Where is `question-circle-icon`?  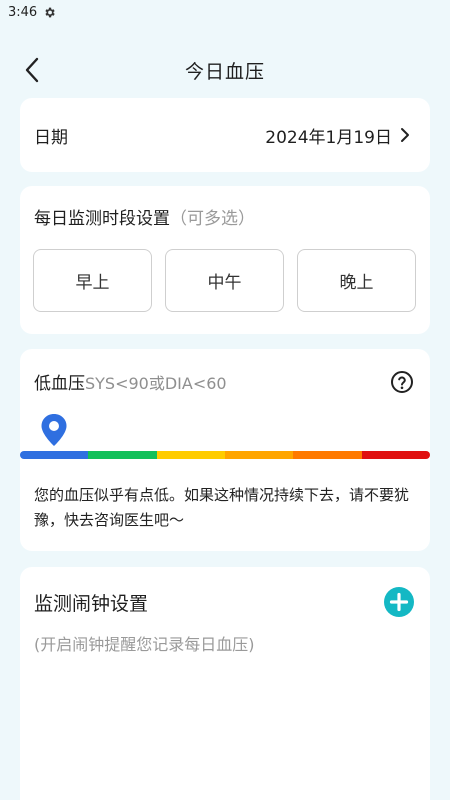 question-circle-icon is located at coordinates (402, 382).